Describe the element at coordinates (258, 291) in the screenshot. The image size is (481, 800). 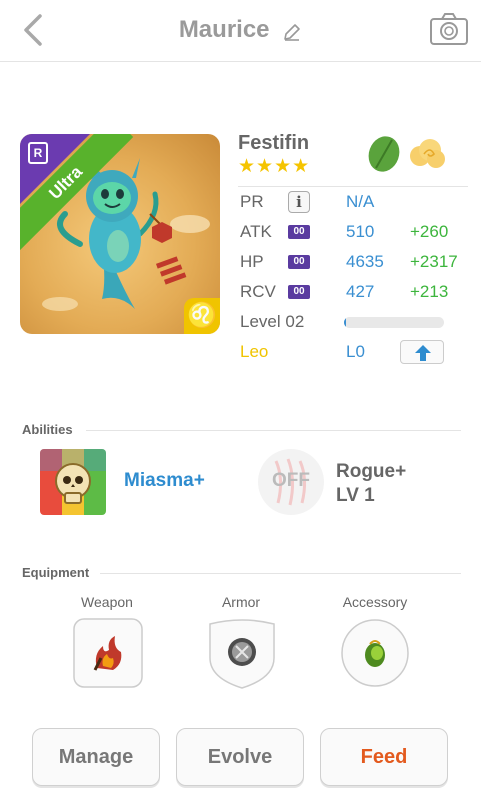
I see `stat-label: RCV` at that location.